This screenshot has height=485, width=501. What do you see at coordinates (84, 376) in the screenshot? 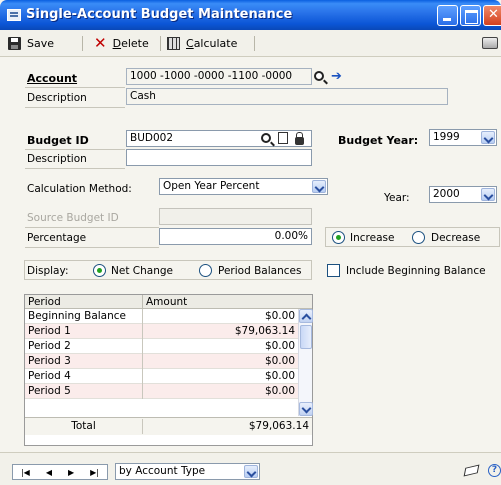
I see `period-cell: Period 4` at bounding box center [84, 376].